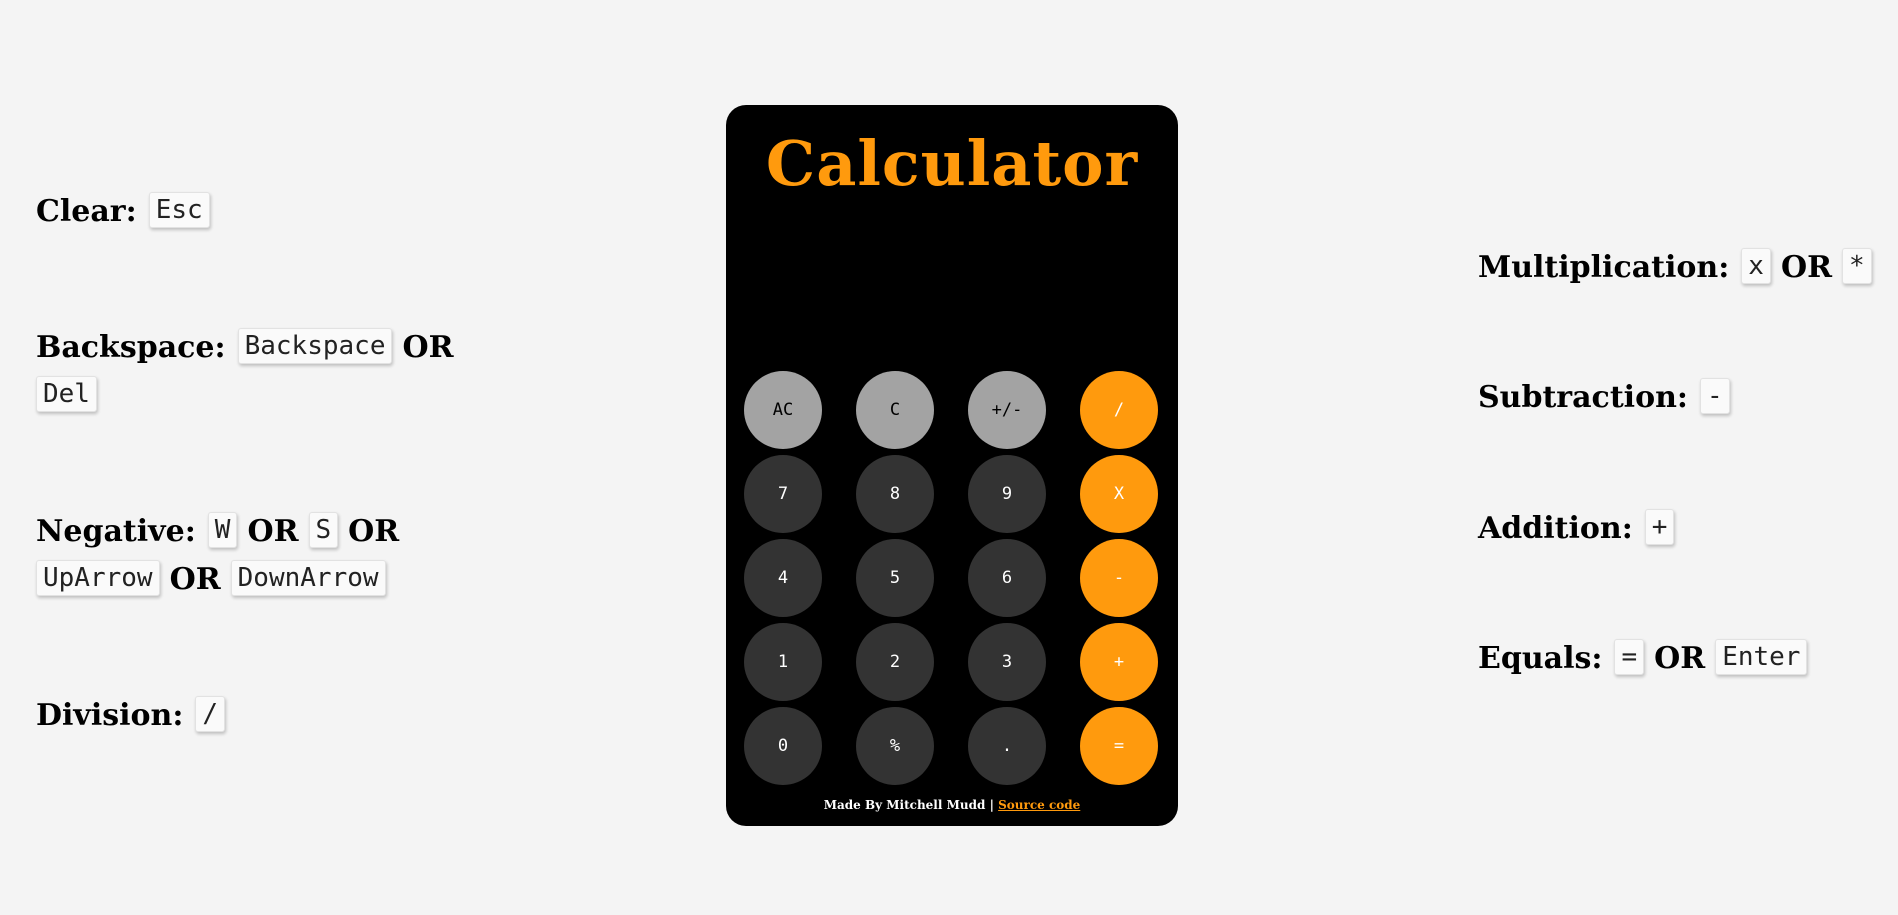 The image size is (1898, 915). I want to click on key-downarrow: DownArrow, so click(308, 578).